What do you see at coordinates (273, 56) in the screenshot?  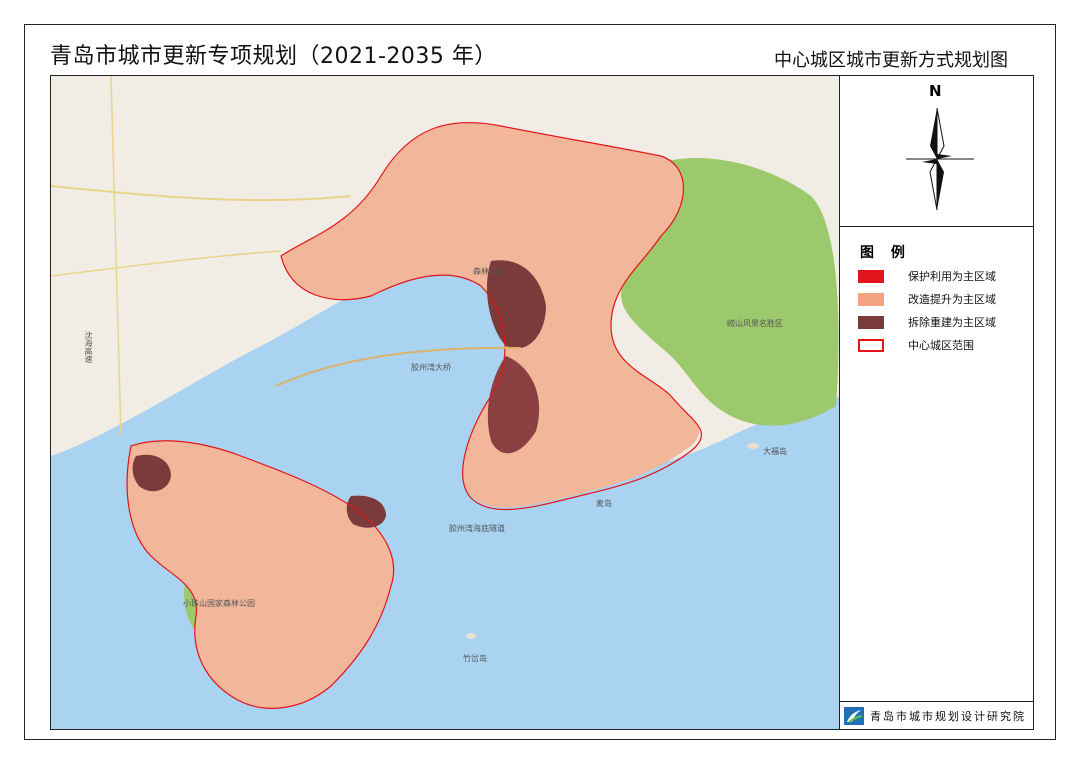 I see `page-title: 青岛市城市更新专项规划（2021-2035 年）` at bounding box center [273, 56].